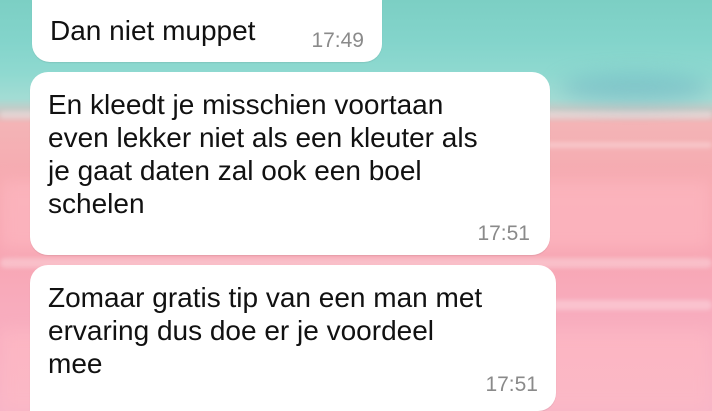  What do you see at coordinates (337, 40) in the screenshot?
I see `message-timestamp: 17:49` at bounding box center [337, 40].